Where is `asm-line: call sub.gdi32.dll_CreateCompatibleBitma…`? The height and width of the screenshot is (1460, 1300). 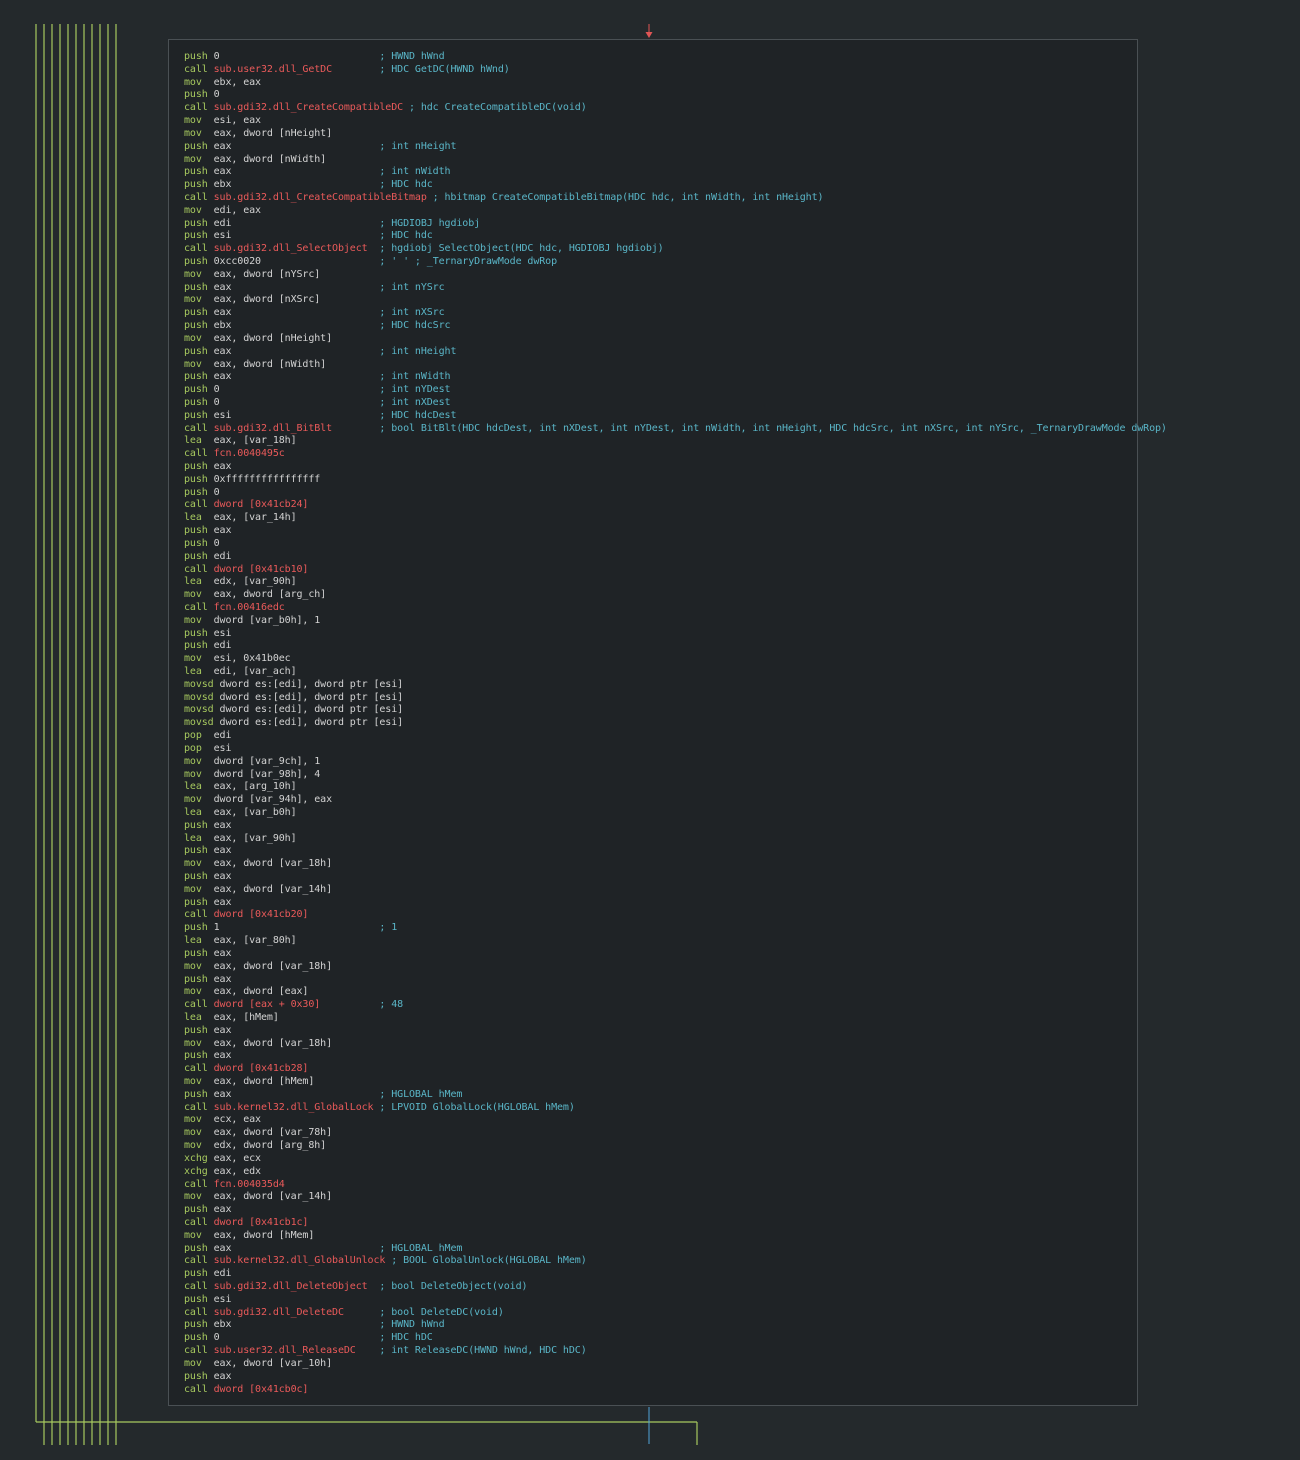
asm-line: call sub.gdi32.dll_CreateCompatibleBitma… is located at coordinates (675, 198).